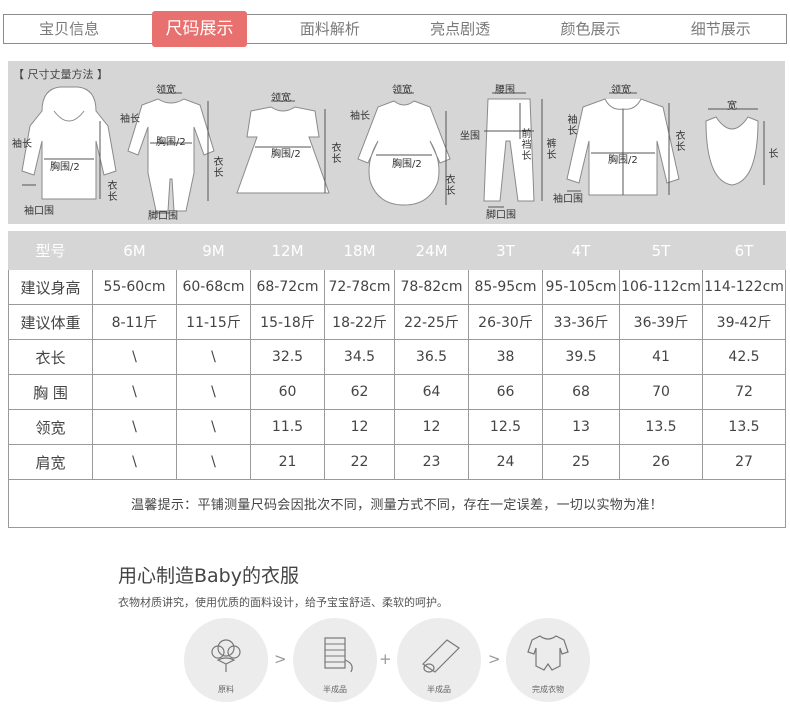 The width and height of the screenshot is (790, 725). What do you see at coordinates (470, 136) in the screenshot?
I see `fig5-label-hip: 坐围` at bounding box center [470, 136].